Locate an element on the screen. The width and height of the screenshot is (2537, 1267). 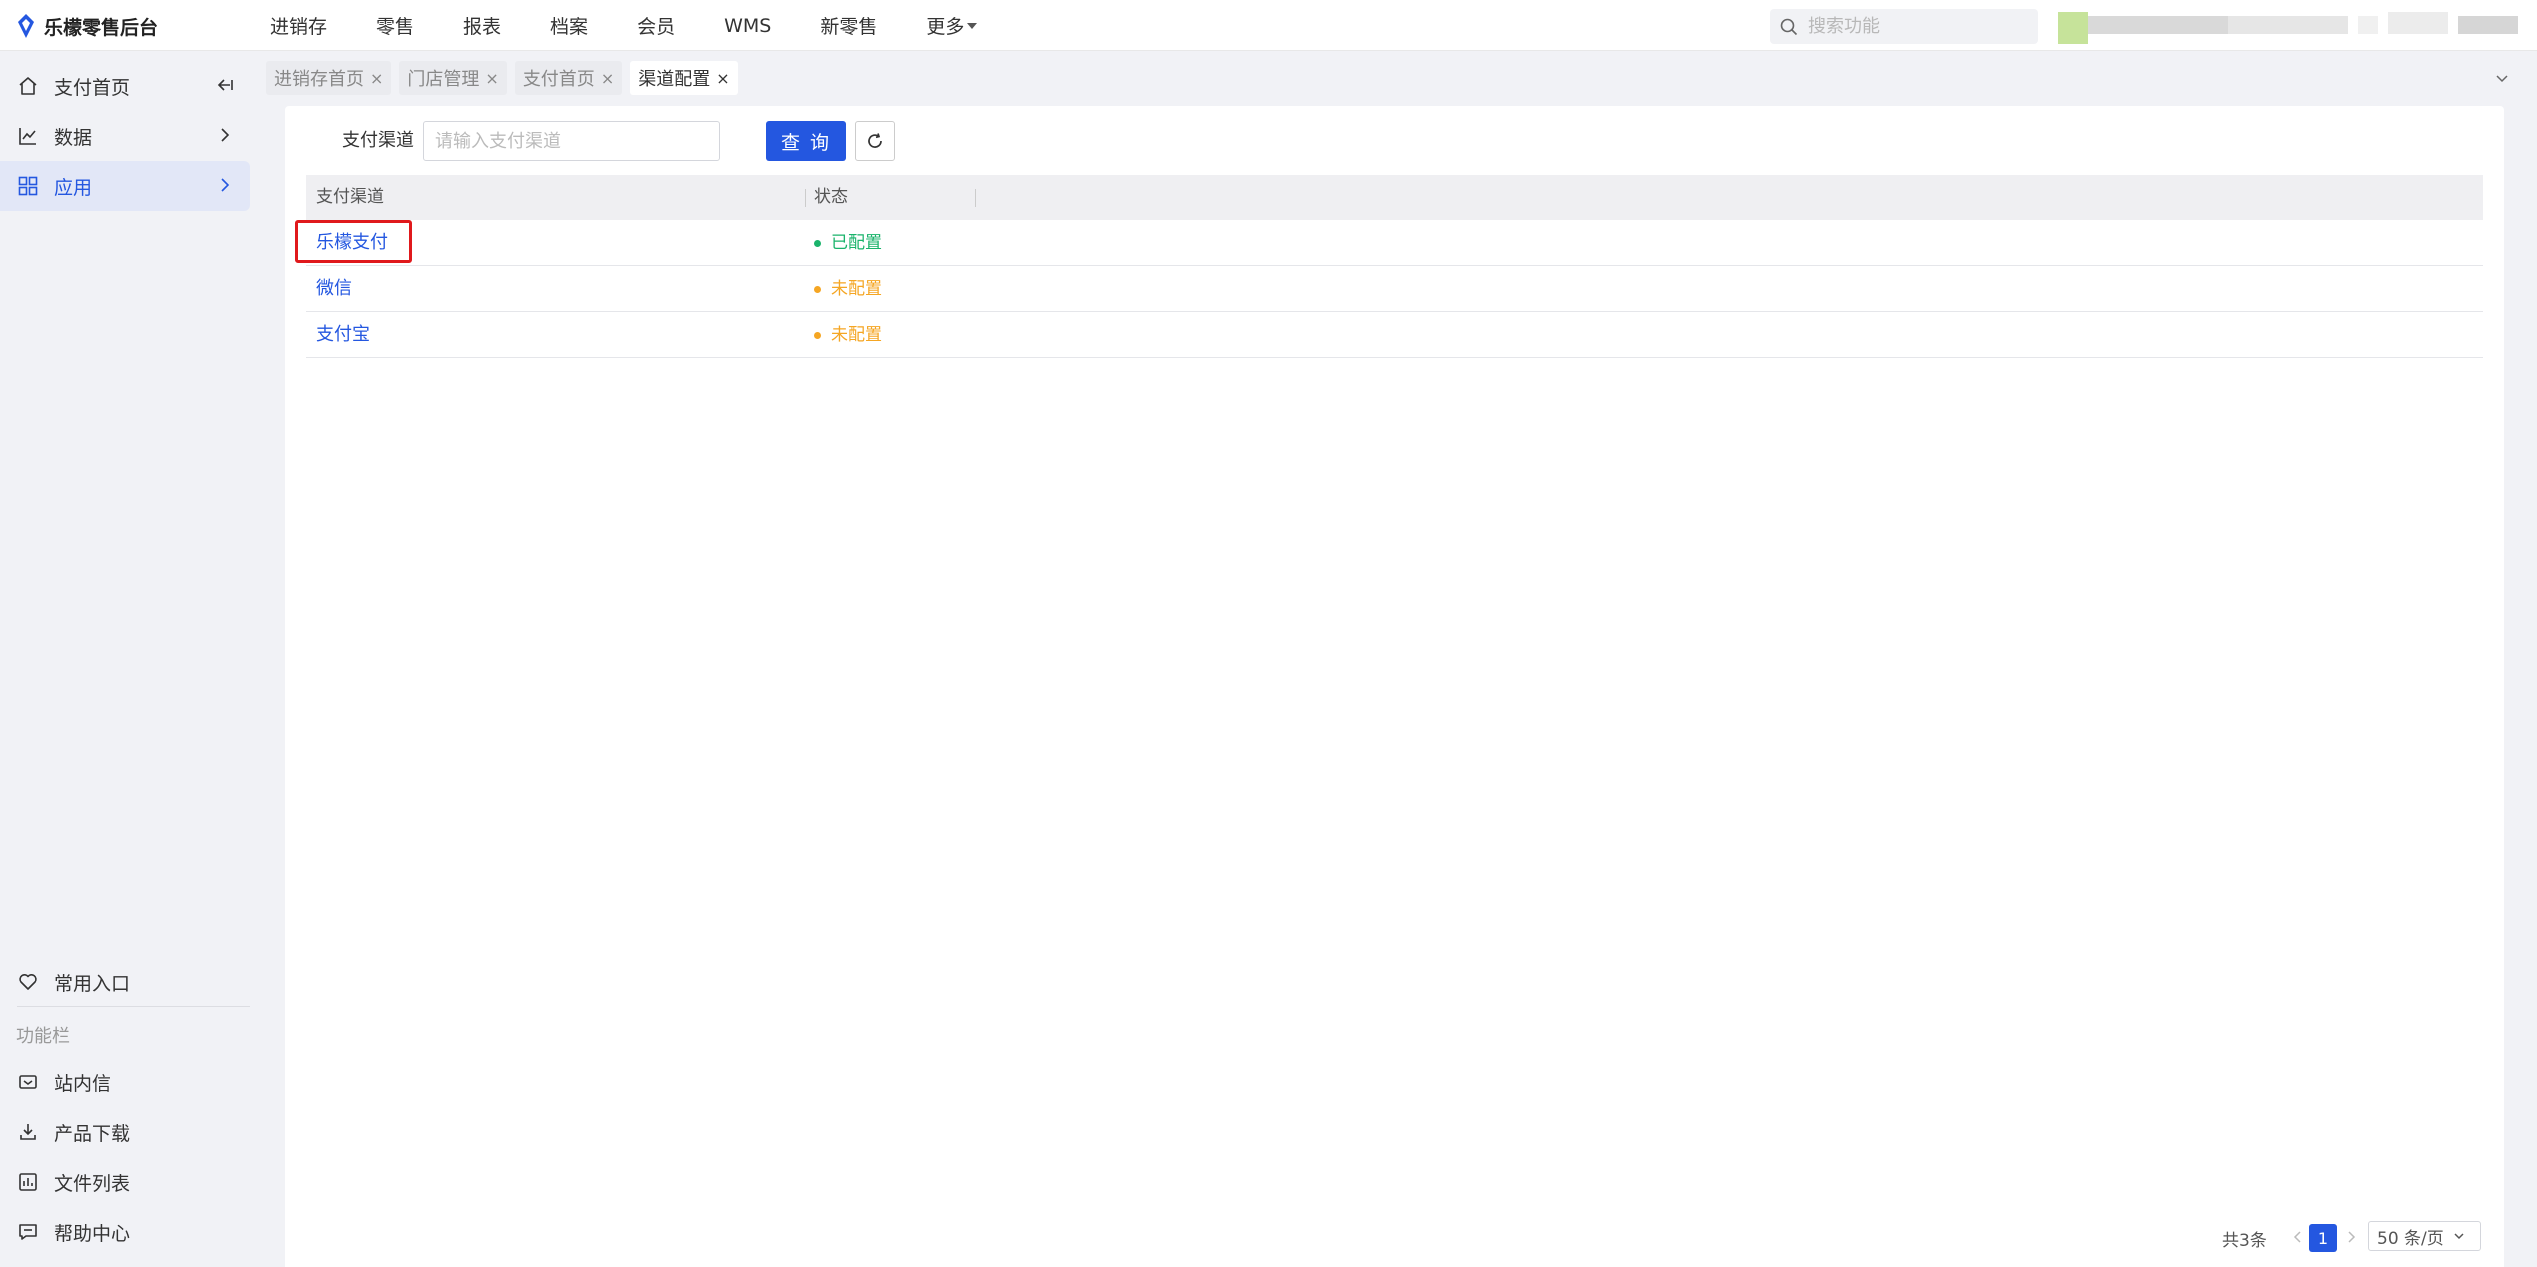
sidebar-item-label: 产品下载 is located at coordinates (92, 1133).